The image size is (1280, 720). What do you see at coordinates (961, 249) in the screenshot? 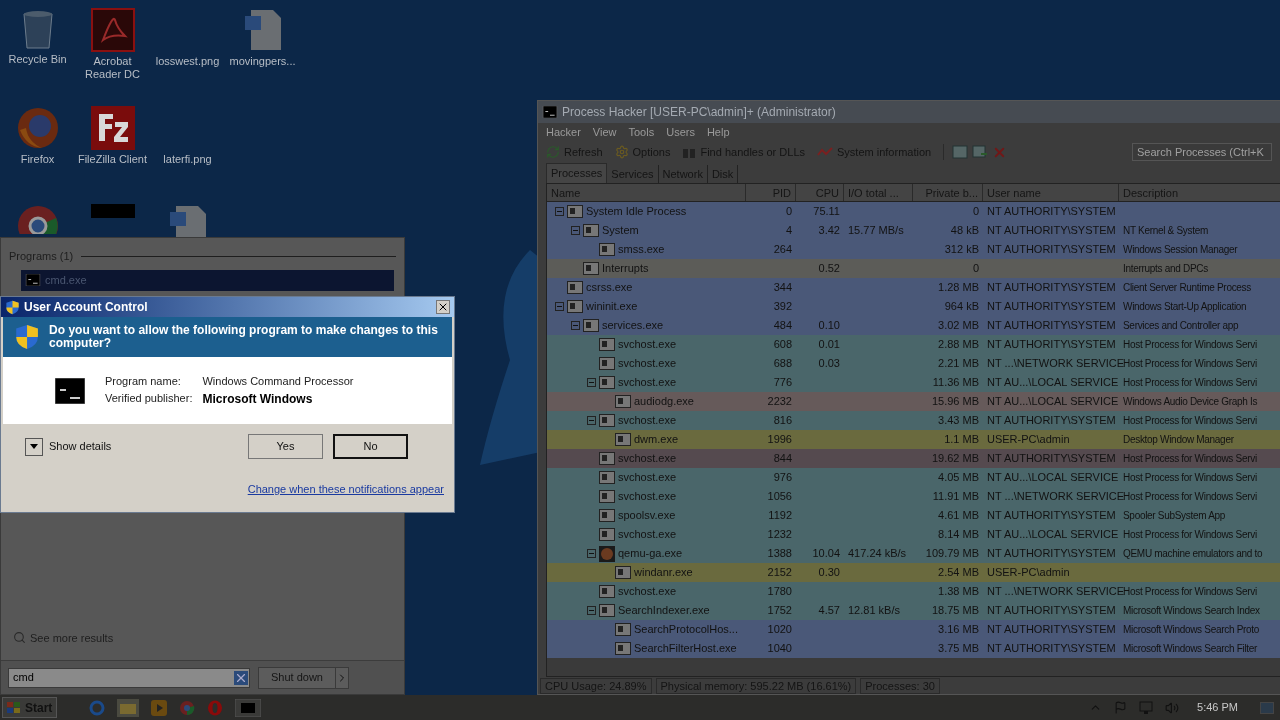
I see `memory-cell: 312 kB` at bounding box center [961, 249].